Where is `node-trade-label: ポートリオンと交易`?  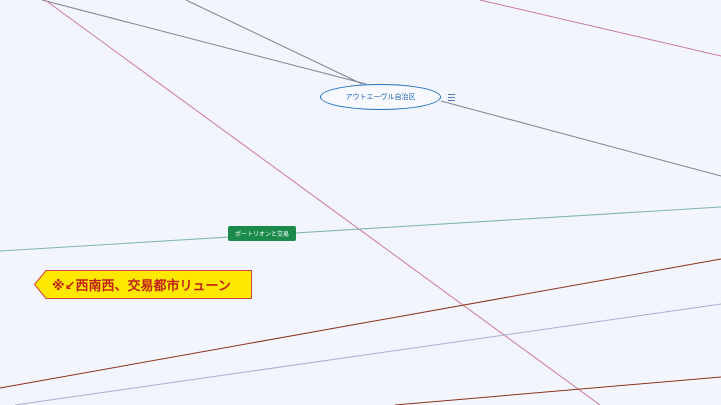
node-trade-label: ポートリオンと交易 is located at coordinates (261, 234).